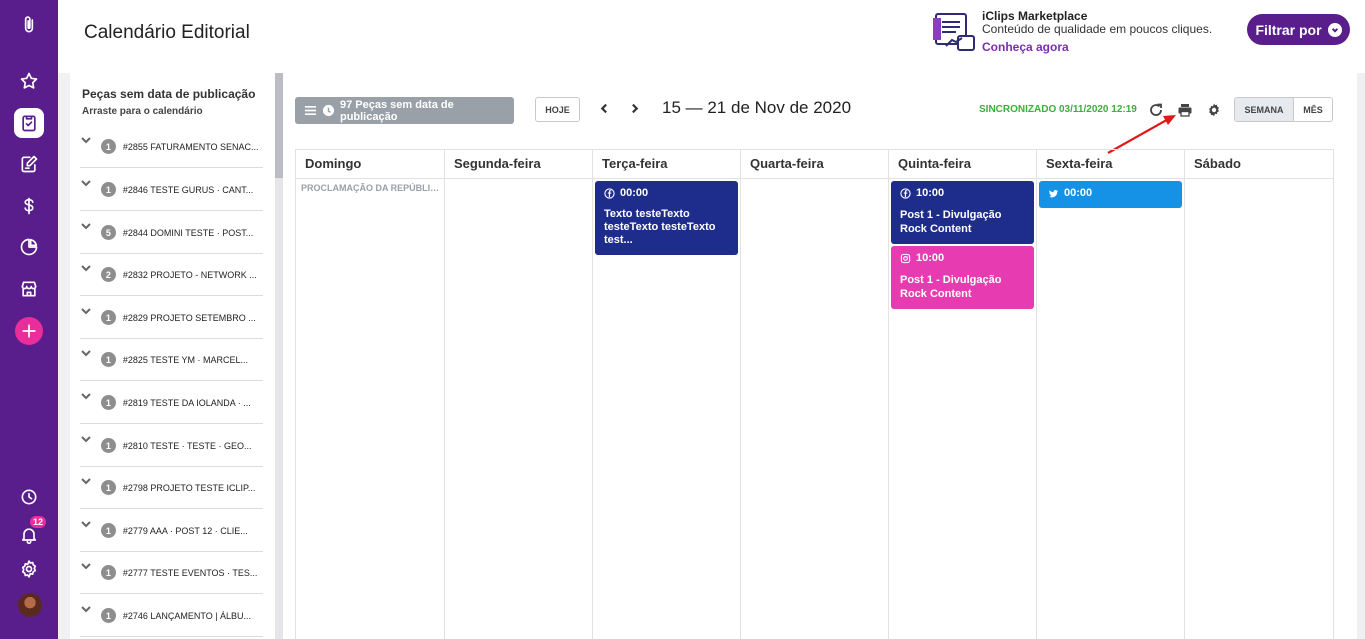 The width and height of the screenshot is (1365, 639). Describe the element at coordinates (167, 32) in the screenshot. I see `page-title: Calendário Editorial` at that location.